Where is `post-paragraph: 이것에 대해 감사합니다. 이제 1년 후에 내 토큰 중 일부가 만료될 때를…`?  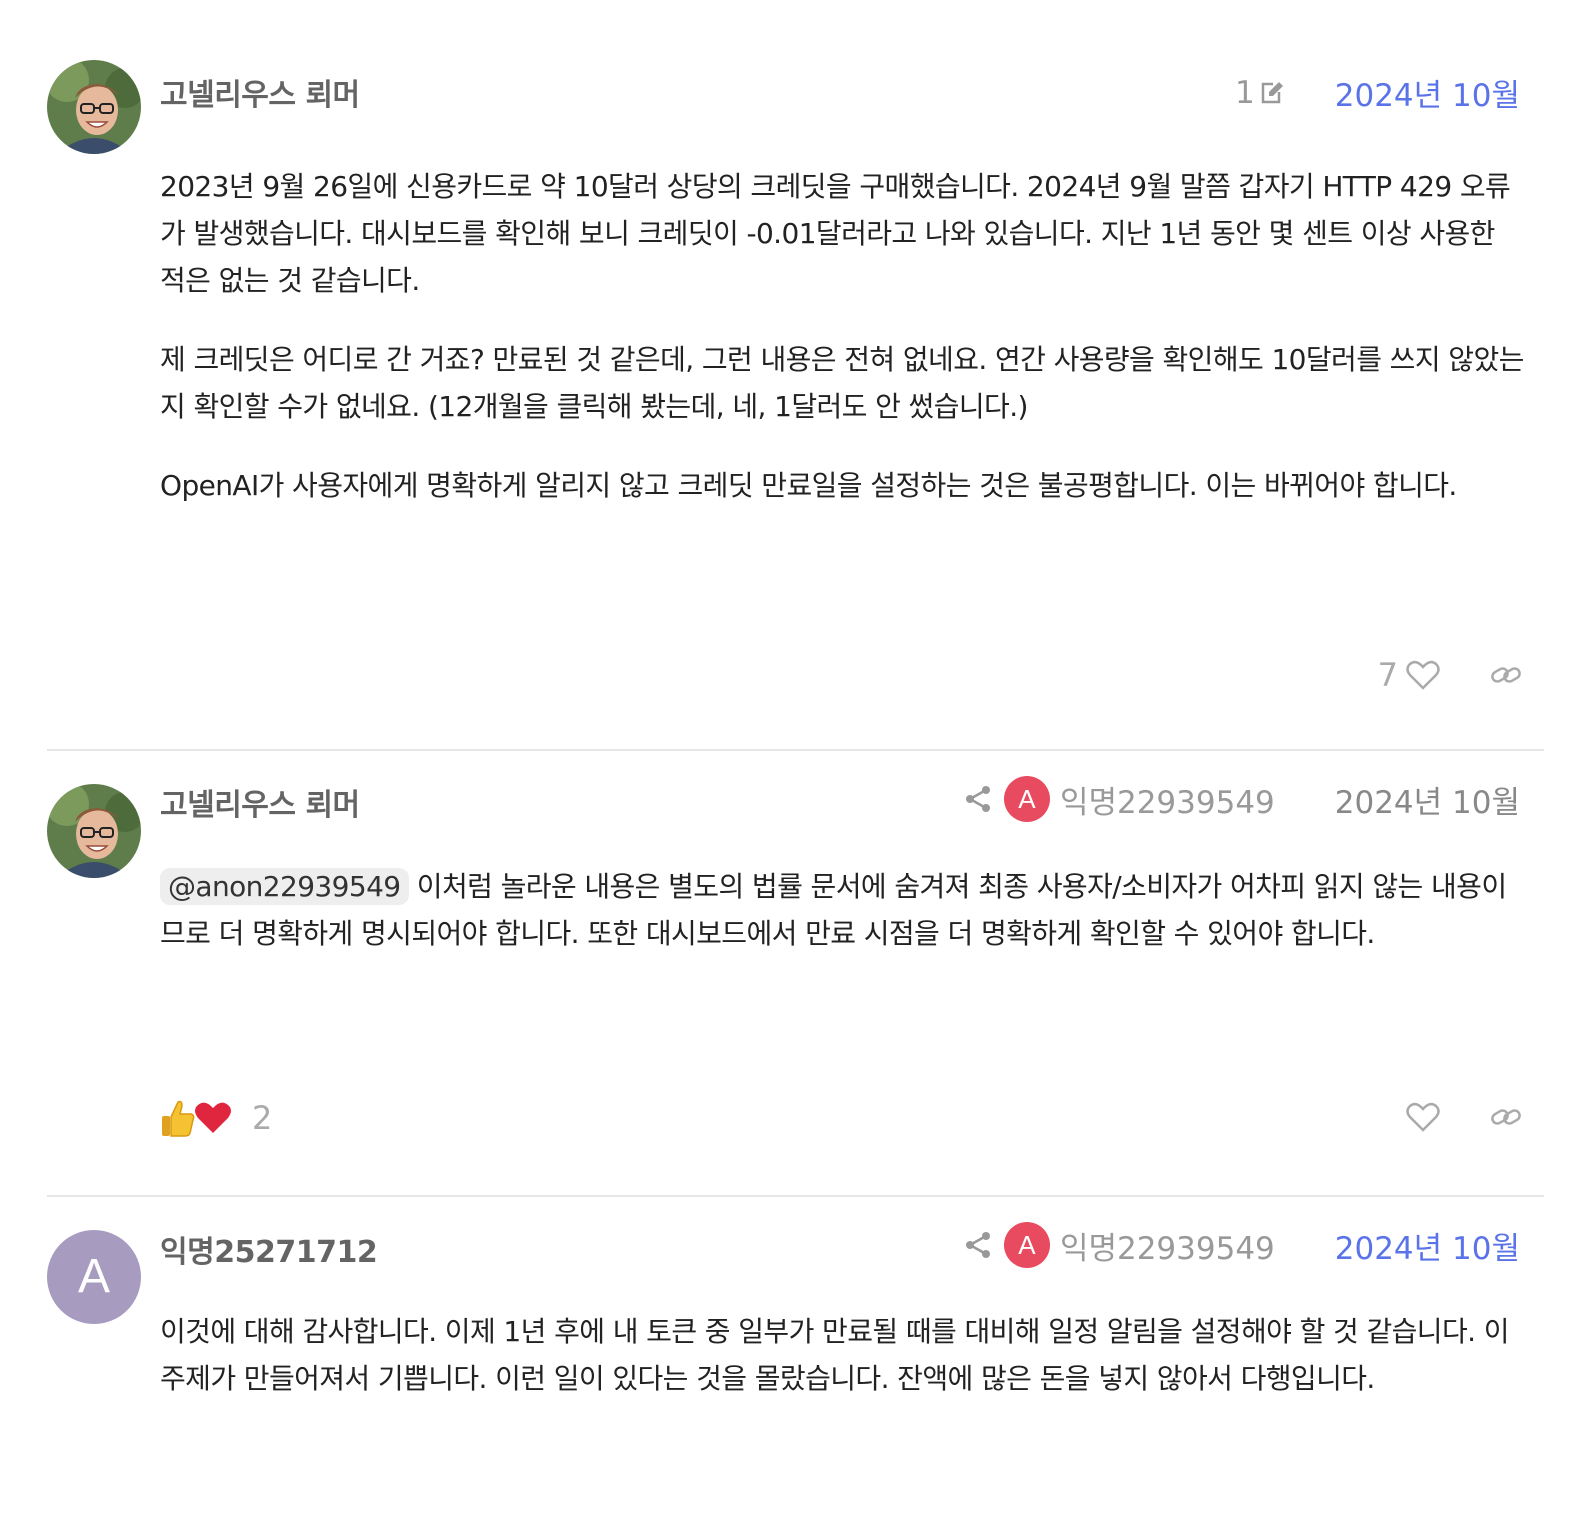 post-paragraph: 이것에 대해 감사합니다. 이제 1년 후에 내 토큰 중 일부가 만료될 때를… is located at coordinates (834, 1355).